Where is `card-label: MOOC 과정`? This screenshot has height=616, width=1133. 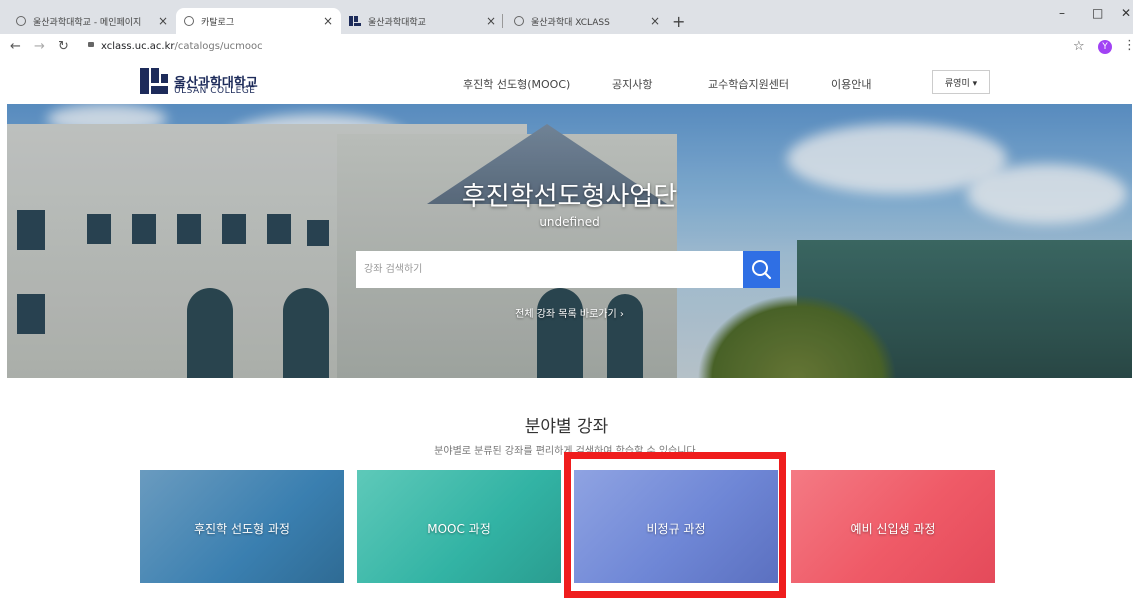 card-label: MOOC 과정 is located at coordinates (459, 529).